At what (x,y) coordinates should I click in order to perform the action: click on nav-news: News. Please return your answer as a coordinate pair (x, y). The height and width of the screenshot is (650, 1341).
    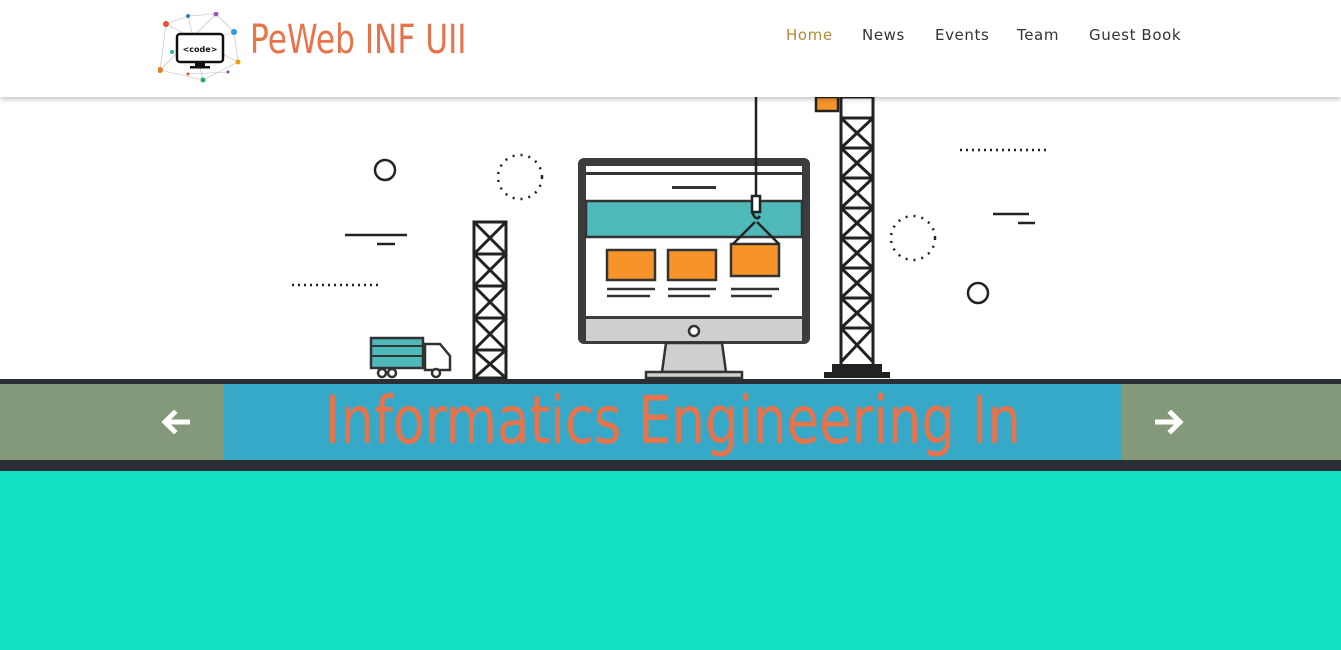
    Looking at the image, I should click on (883, 35).